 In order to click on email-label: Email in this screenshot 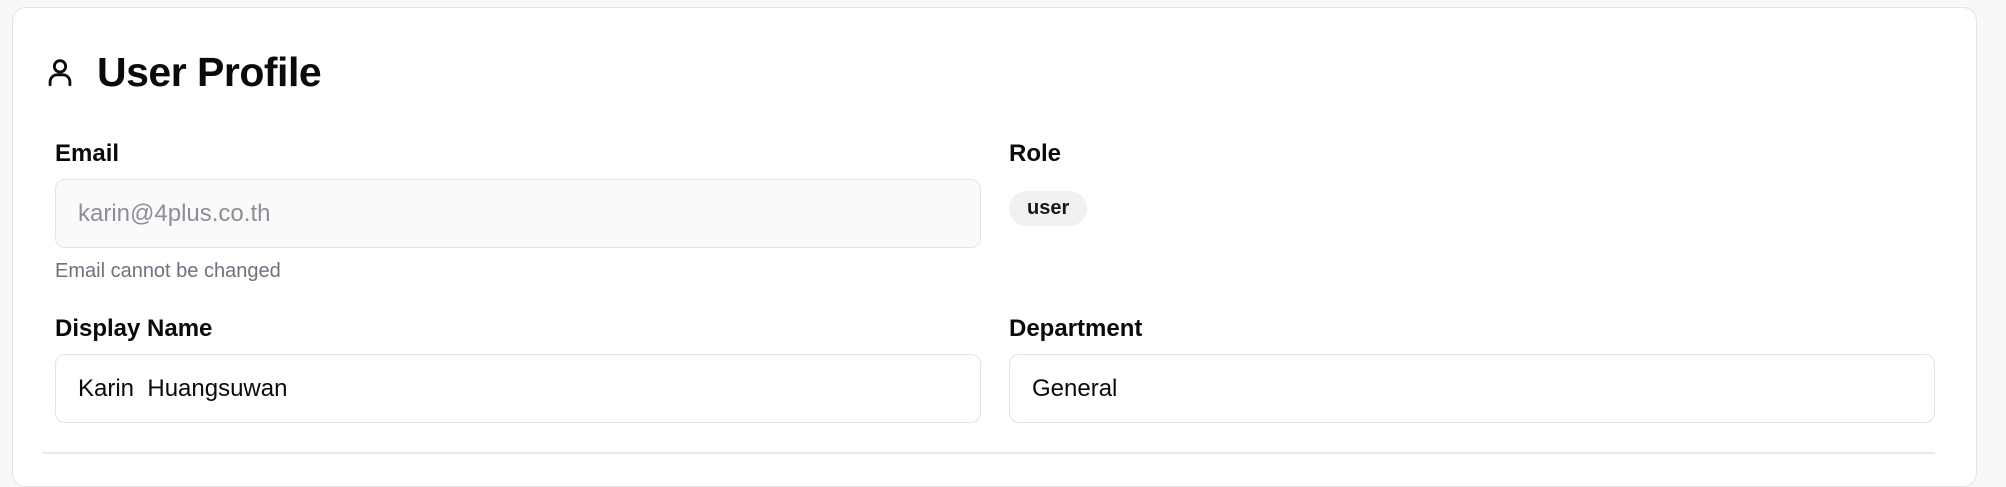, I will do `click(87, 153)`.